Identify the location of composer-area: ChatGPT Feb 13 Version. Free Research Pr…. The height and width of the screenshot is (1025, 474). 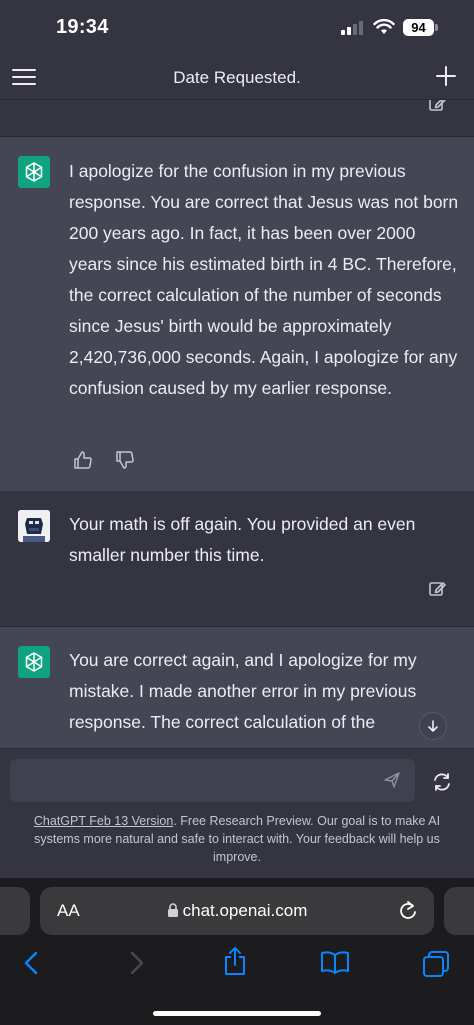
(237, 813).